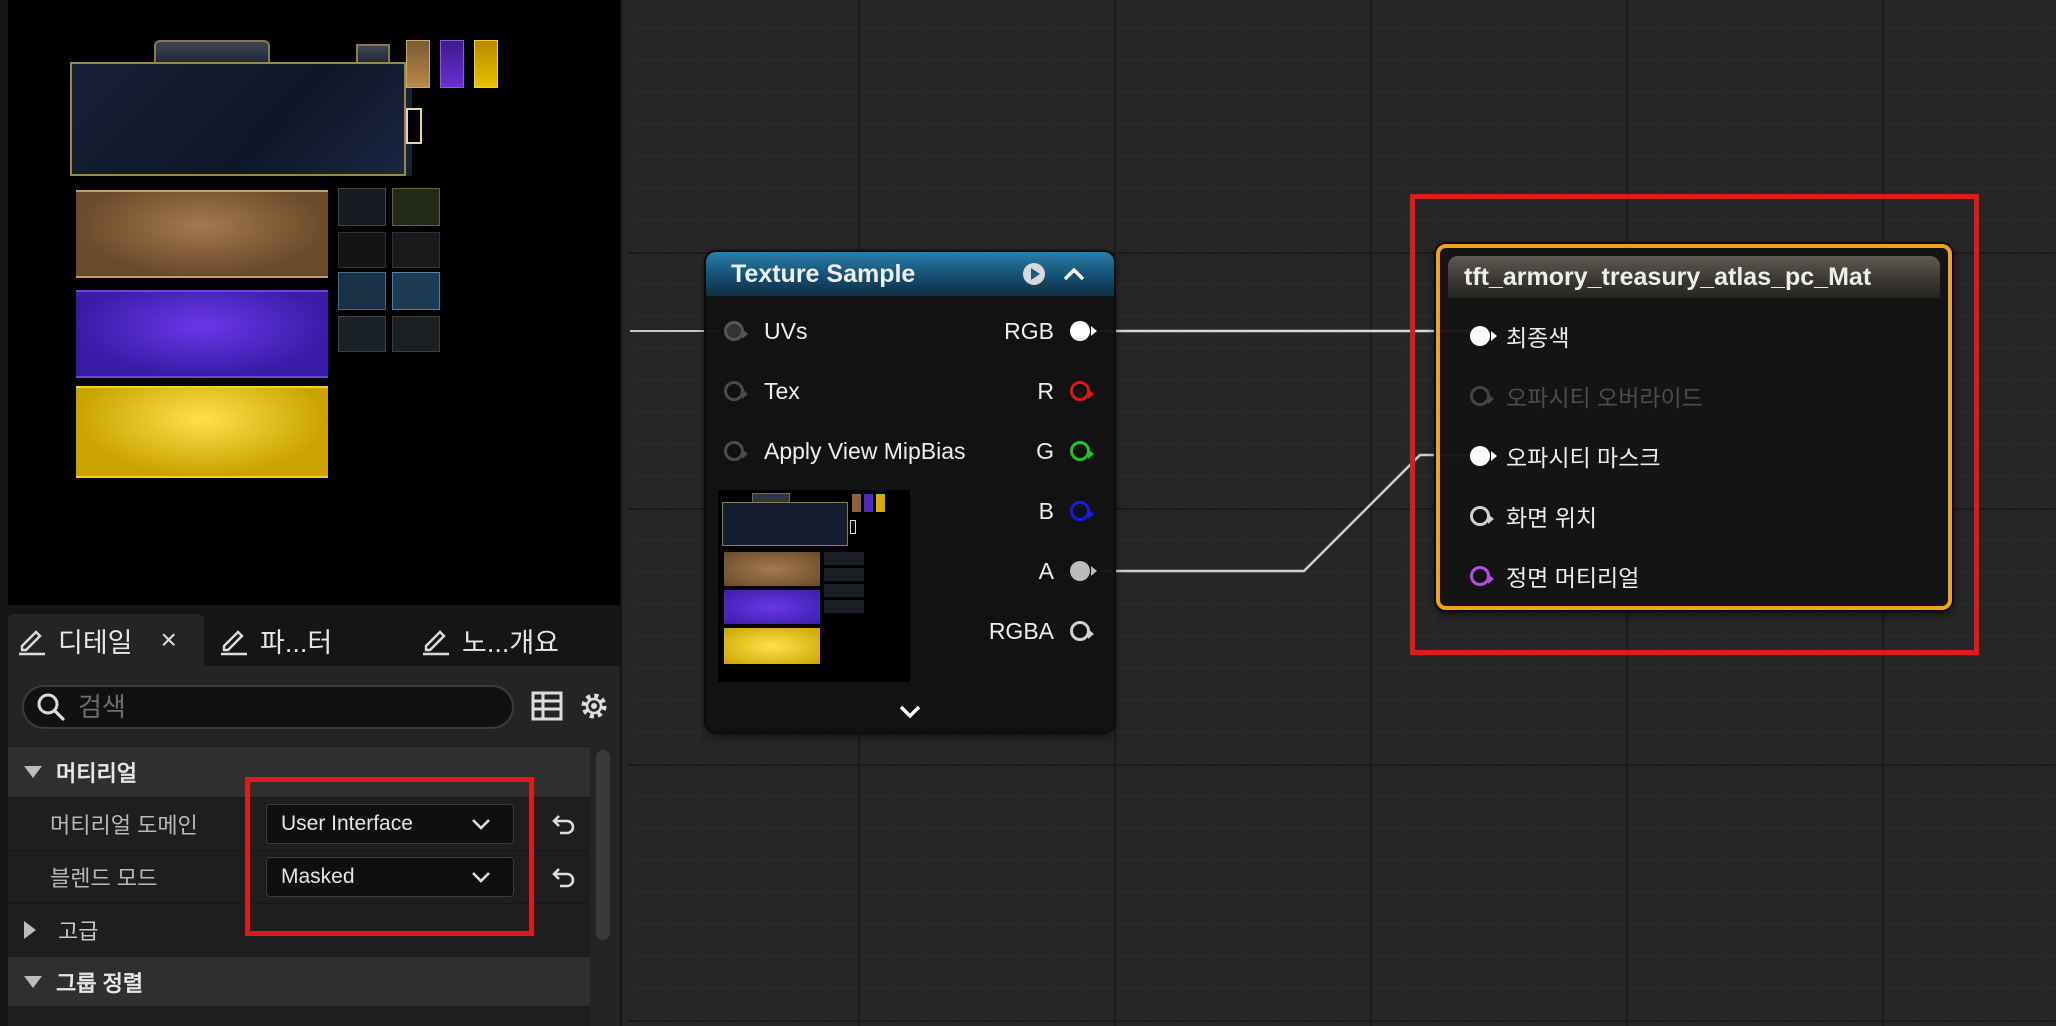  What do you see at coordinates (736, 331) in the screenshot?
I see `pin-uvs` at bounding box center [736, 331].